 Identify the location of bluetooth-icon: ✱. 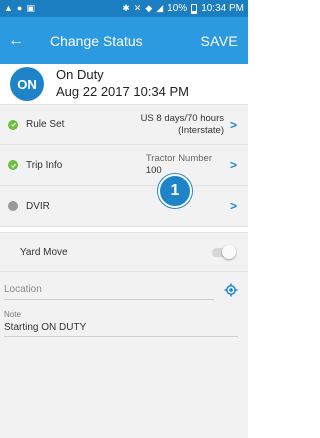
(126, 8).